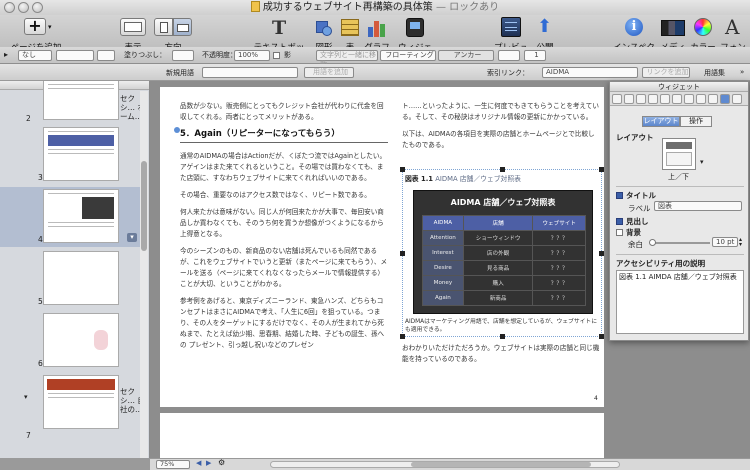 The height and width of the screenshot is (470, 750). I want to click on page-thumbnail, so click(81, 402).